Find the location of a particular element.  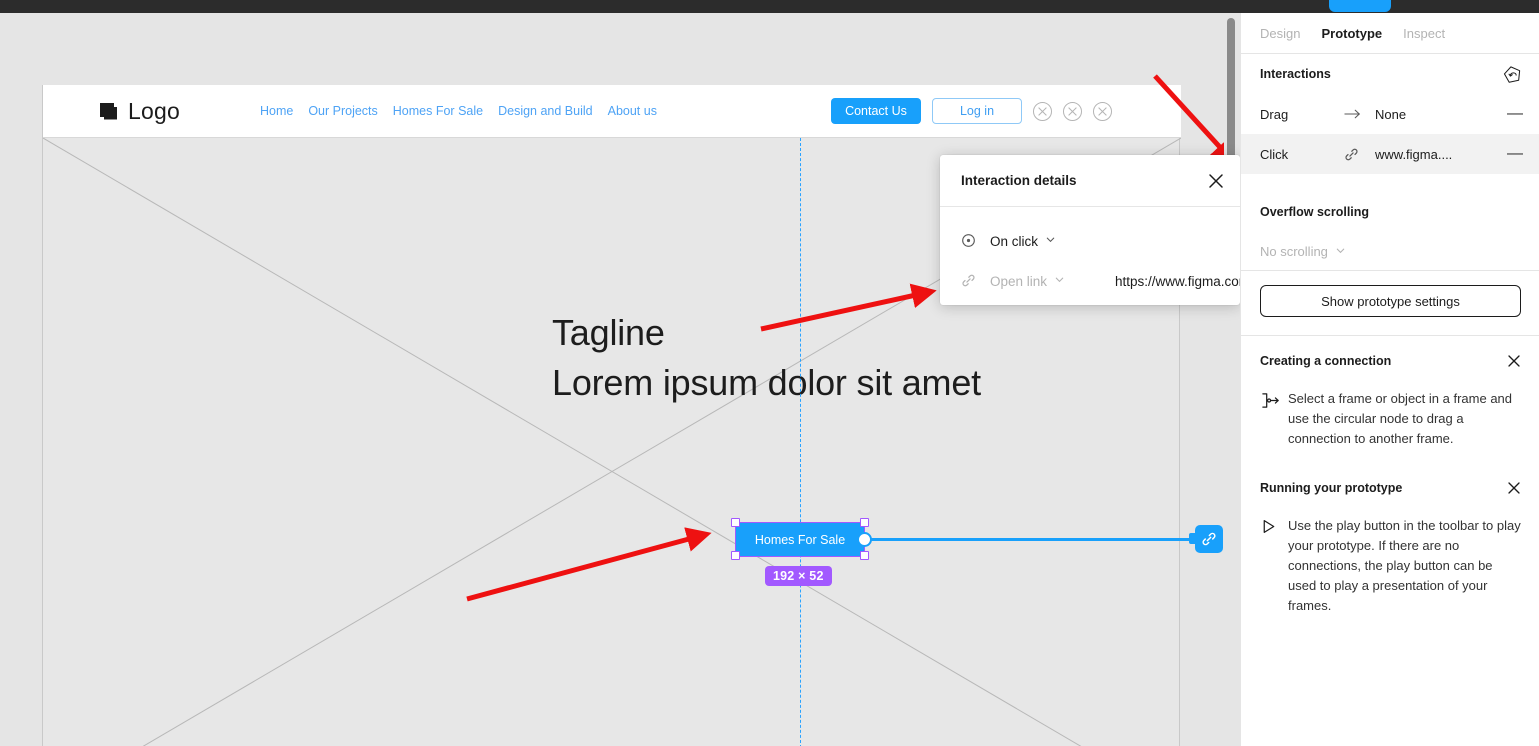

interactions-header: Interactions is located at coordinates (1391, 74).